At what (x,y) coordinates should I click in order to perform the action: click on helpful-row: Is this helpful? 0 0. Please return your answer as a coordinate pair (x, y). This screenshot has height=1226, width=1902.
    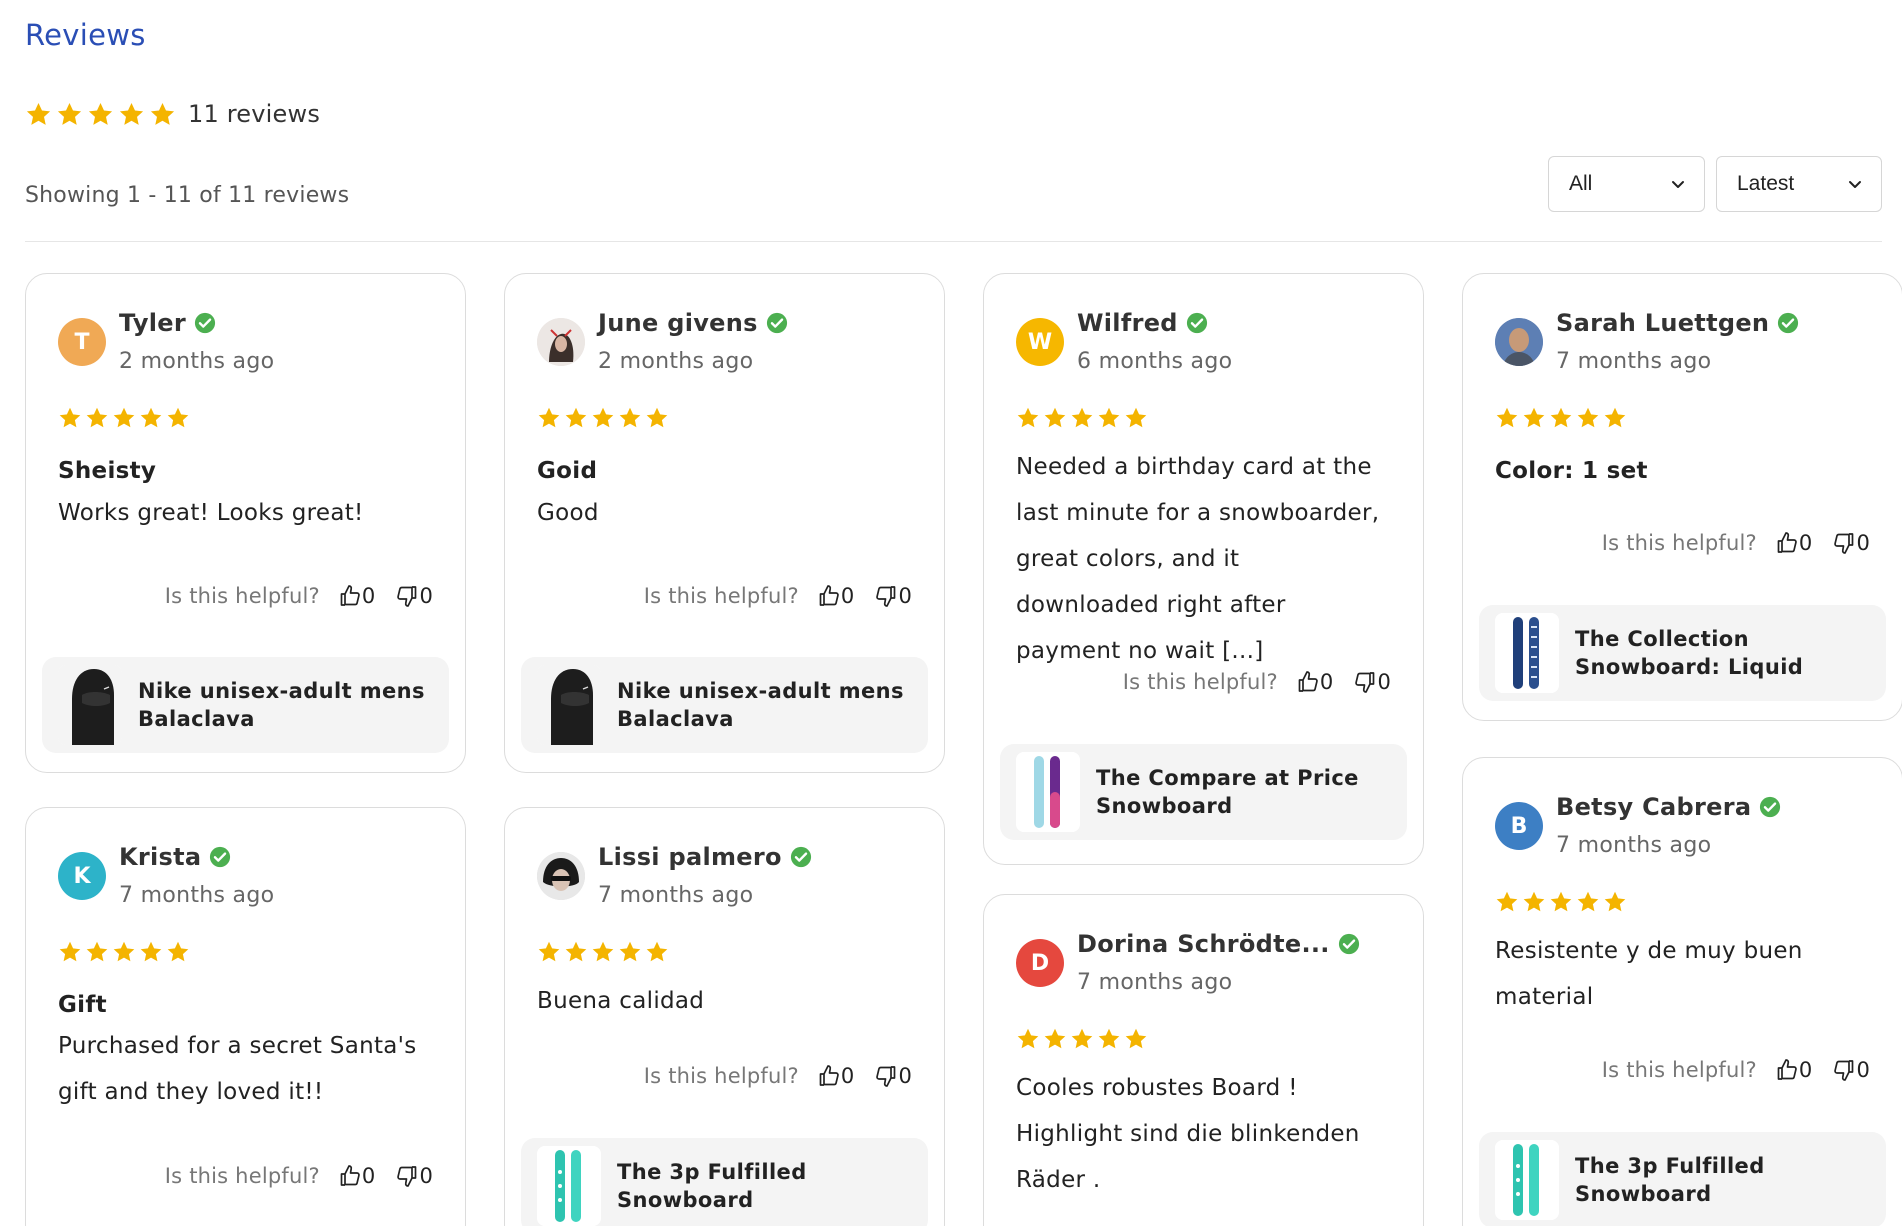
    Looking at the image, I should click on (778, 596).